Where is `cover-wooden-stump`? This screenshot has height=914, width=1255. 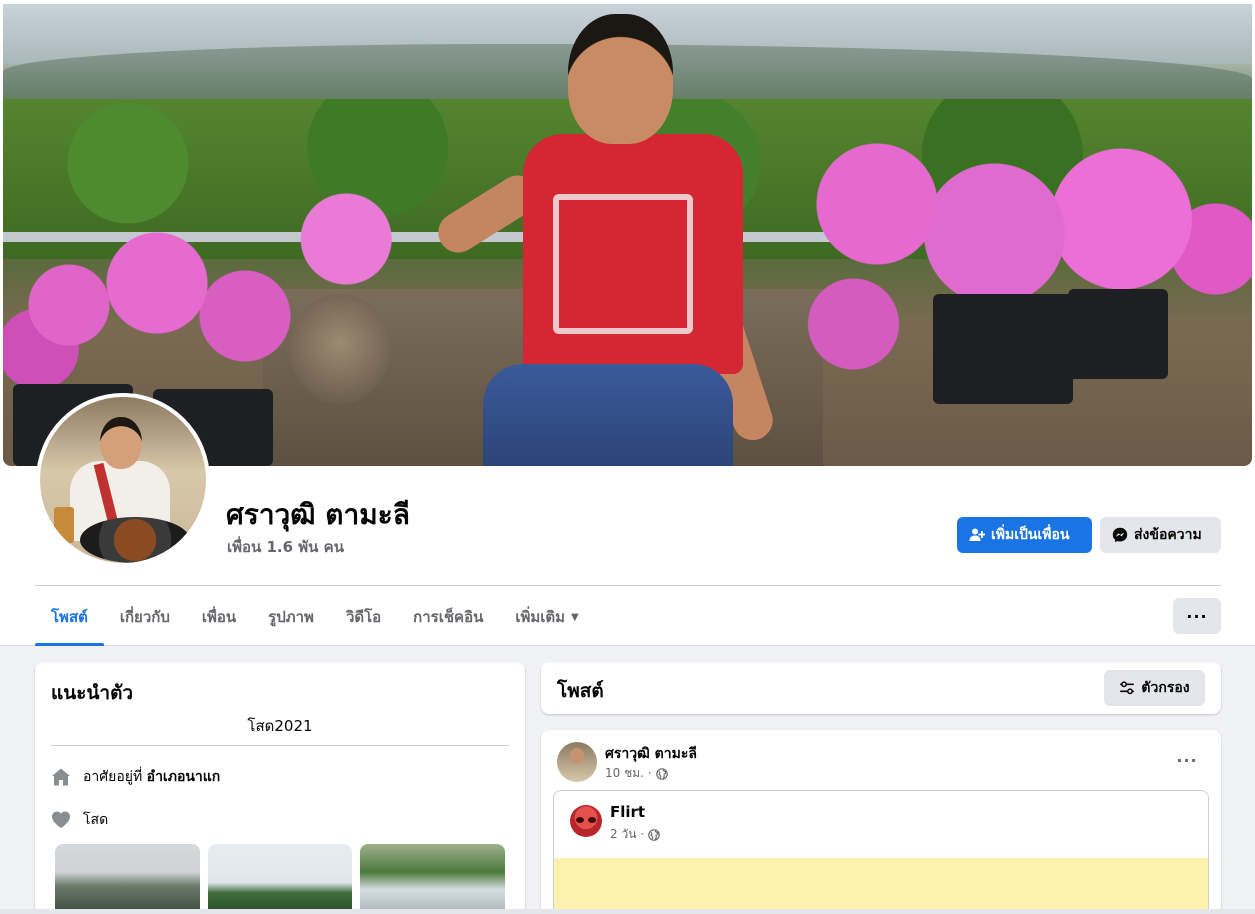
cover-wooden-stump is located at coordinates (340, 349).